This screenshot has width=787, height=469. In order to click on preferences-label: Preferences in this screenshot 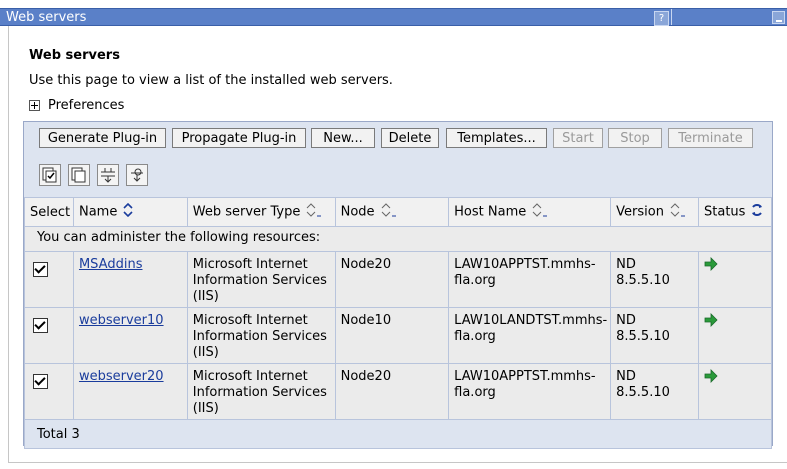, I will do `click(86, 105)`.